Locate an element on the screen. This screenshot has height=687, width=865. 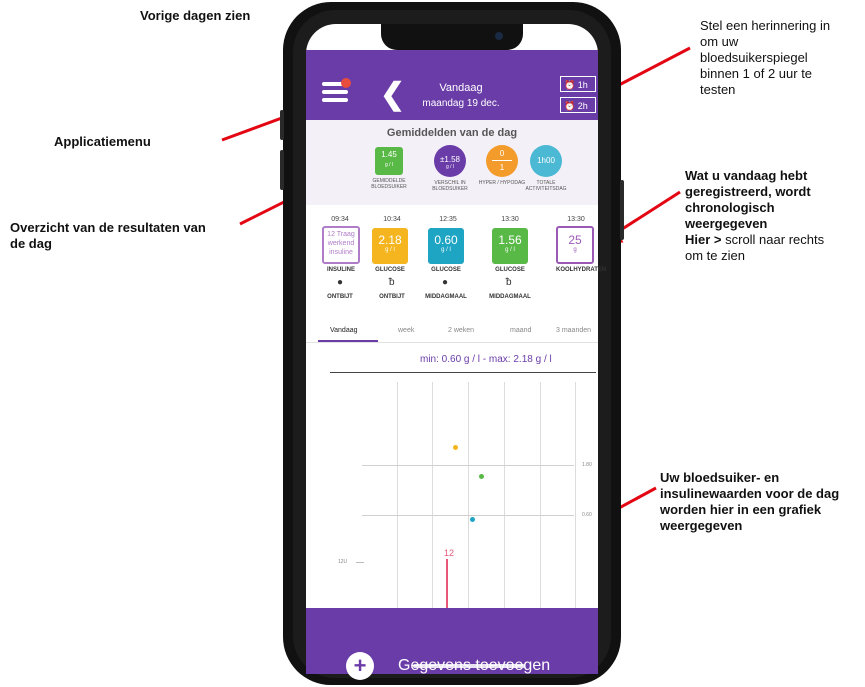
insulin-value: 12 is located at coordinates (449, 553).